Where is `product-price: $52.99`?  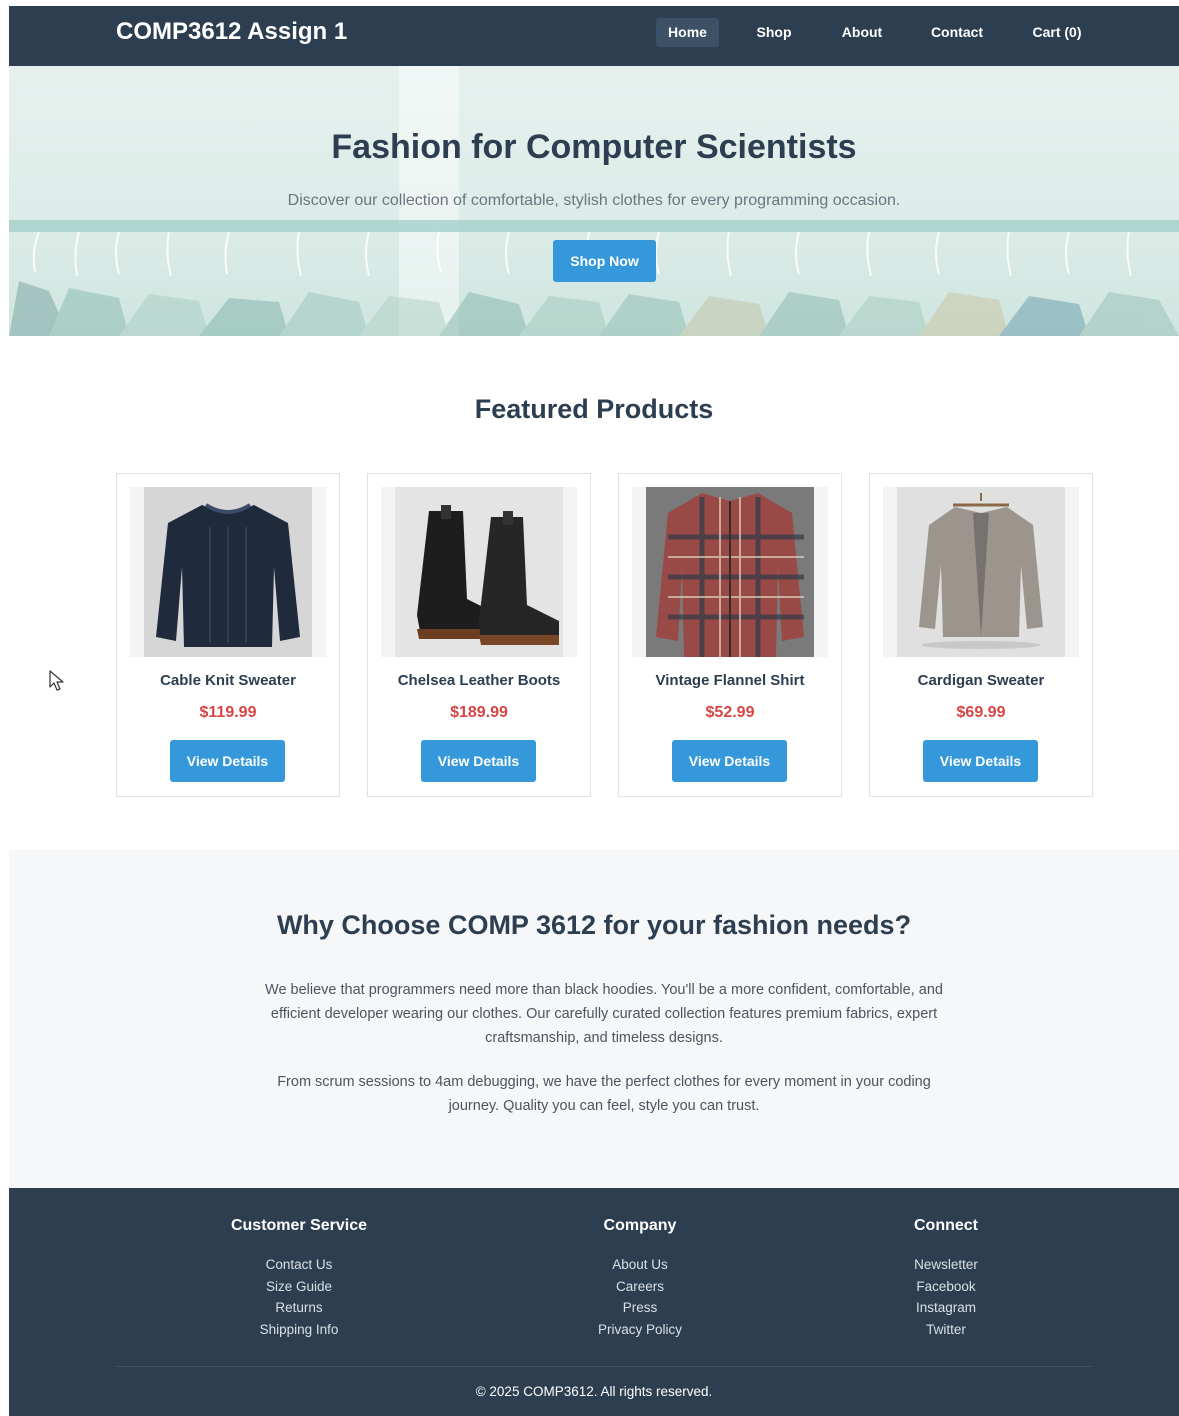
product-price: $52.99 is located at coordinates (730, 712).